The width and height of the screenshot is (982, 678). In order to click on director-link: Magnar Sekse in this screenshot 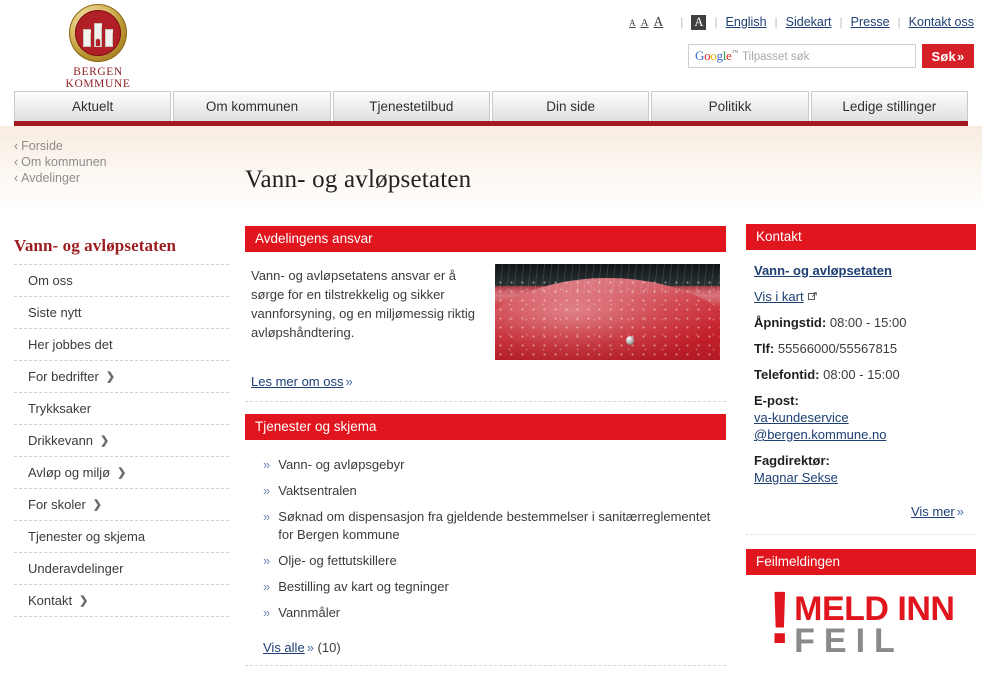, I will do `click(796, 477)`.